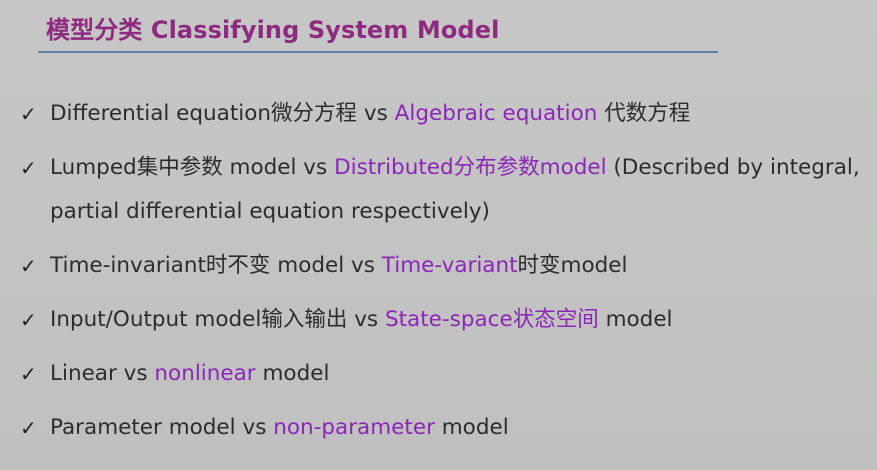 The width and height of the screenshot is (877, 470). What do you see at coordinates (192, 167) in the screenshot?
I see `item-text-plain: Lumped集中参数 model vs` at bounding box center [192, 167].